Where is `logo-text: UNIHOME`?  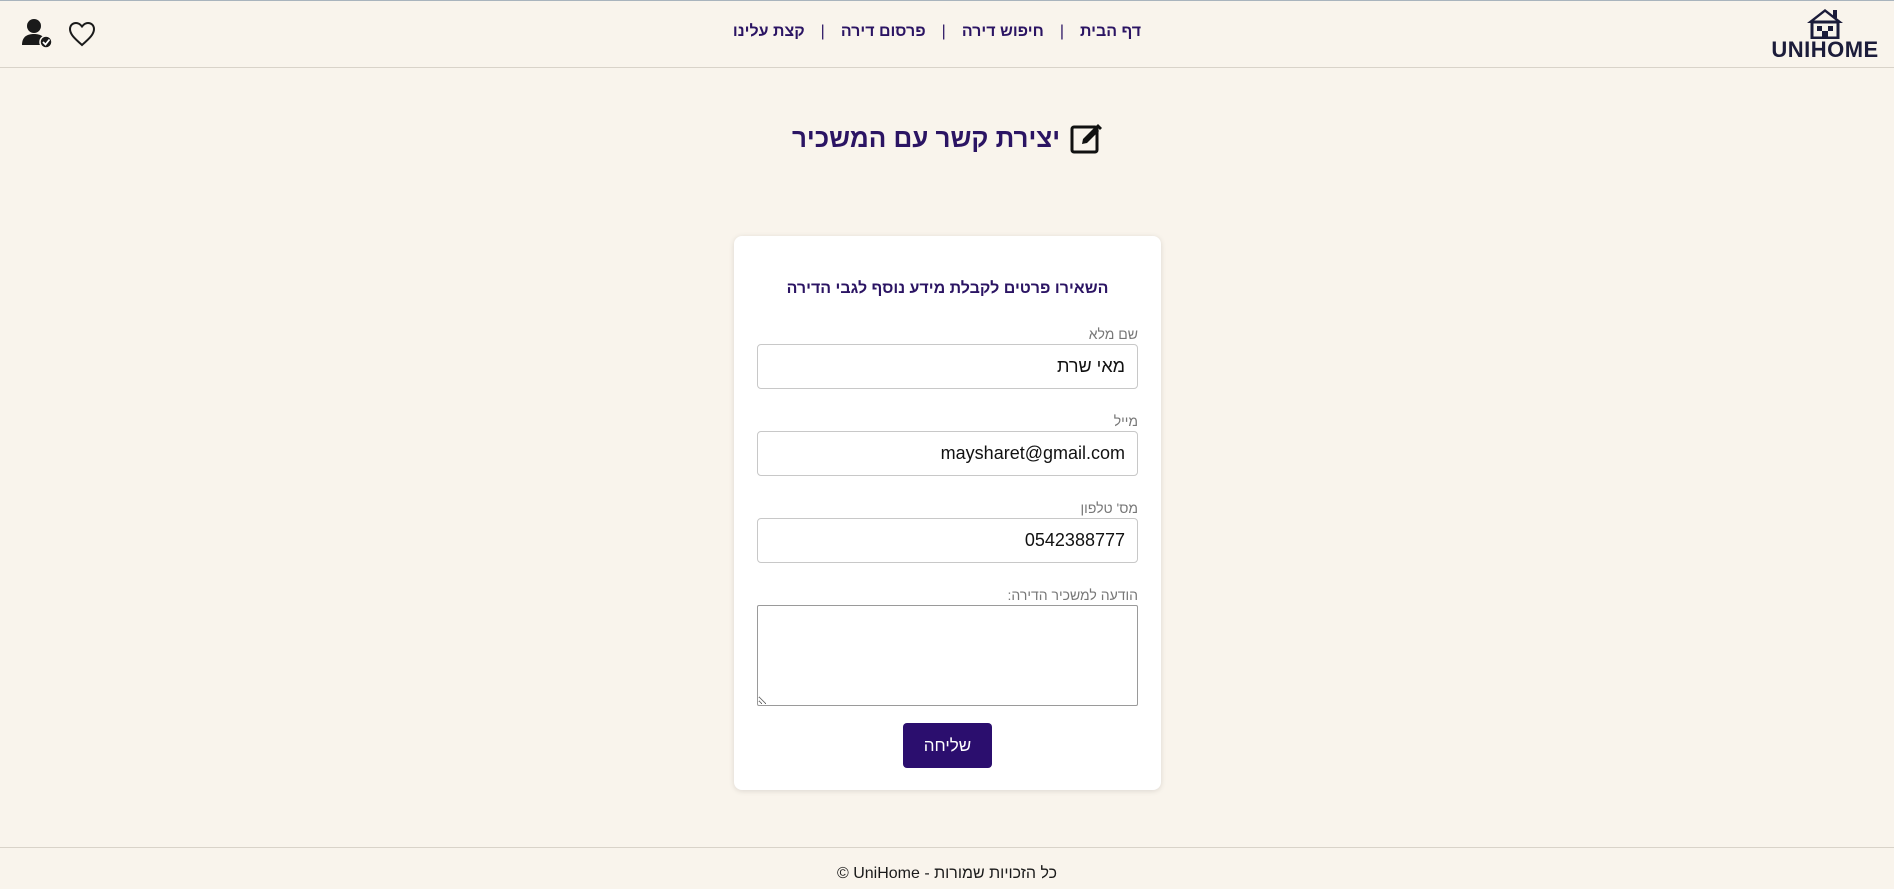
logo-text: UNIHOME is located at coordinates (1825, 49).